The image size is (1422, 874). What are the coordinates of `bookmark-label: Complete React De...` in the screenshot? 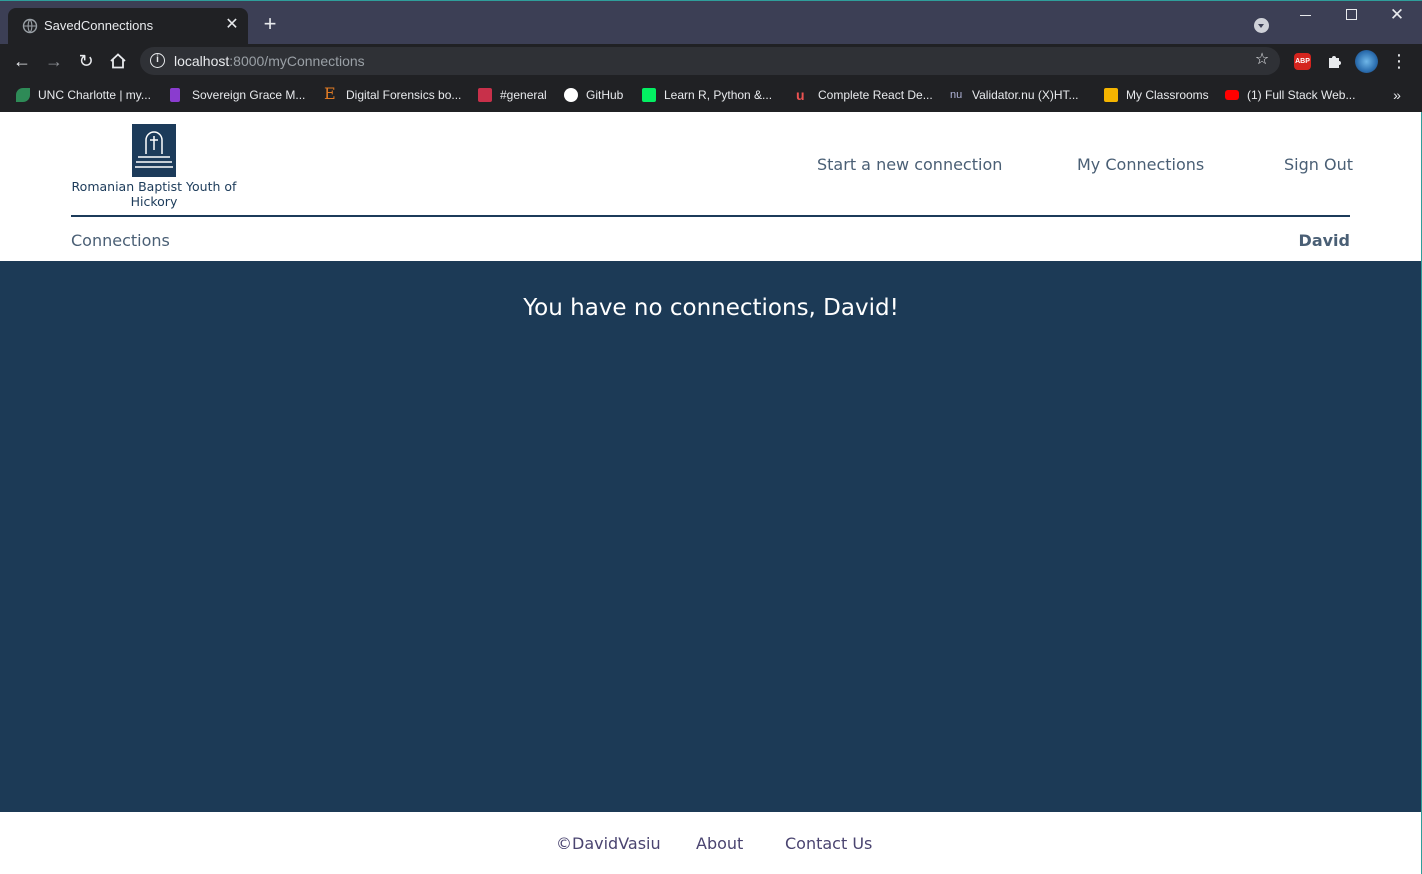 It's located at (875, 95).